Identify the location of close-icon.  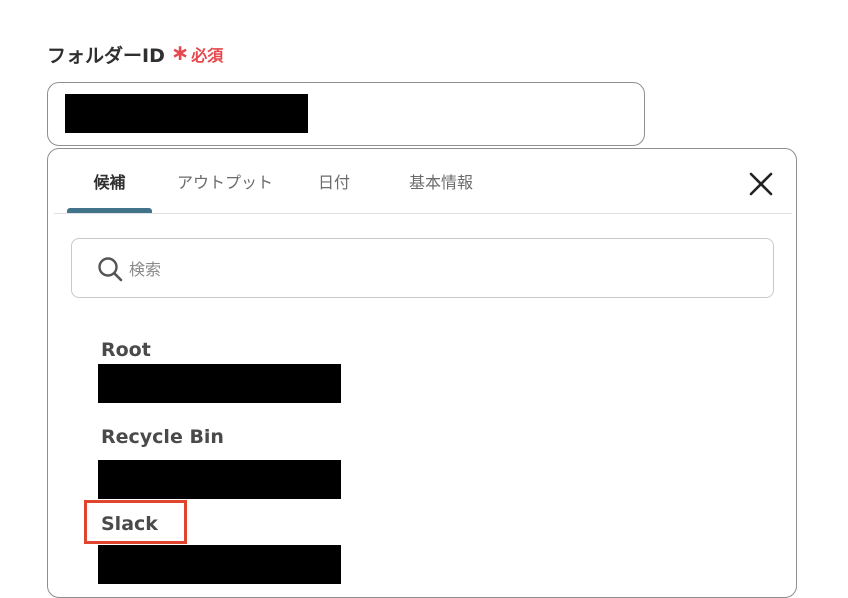
(761, 184).